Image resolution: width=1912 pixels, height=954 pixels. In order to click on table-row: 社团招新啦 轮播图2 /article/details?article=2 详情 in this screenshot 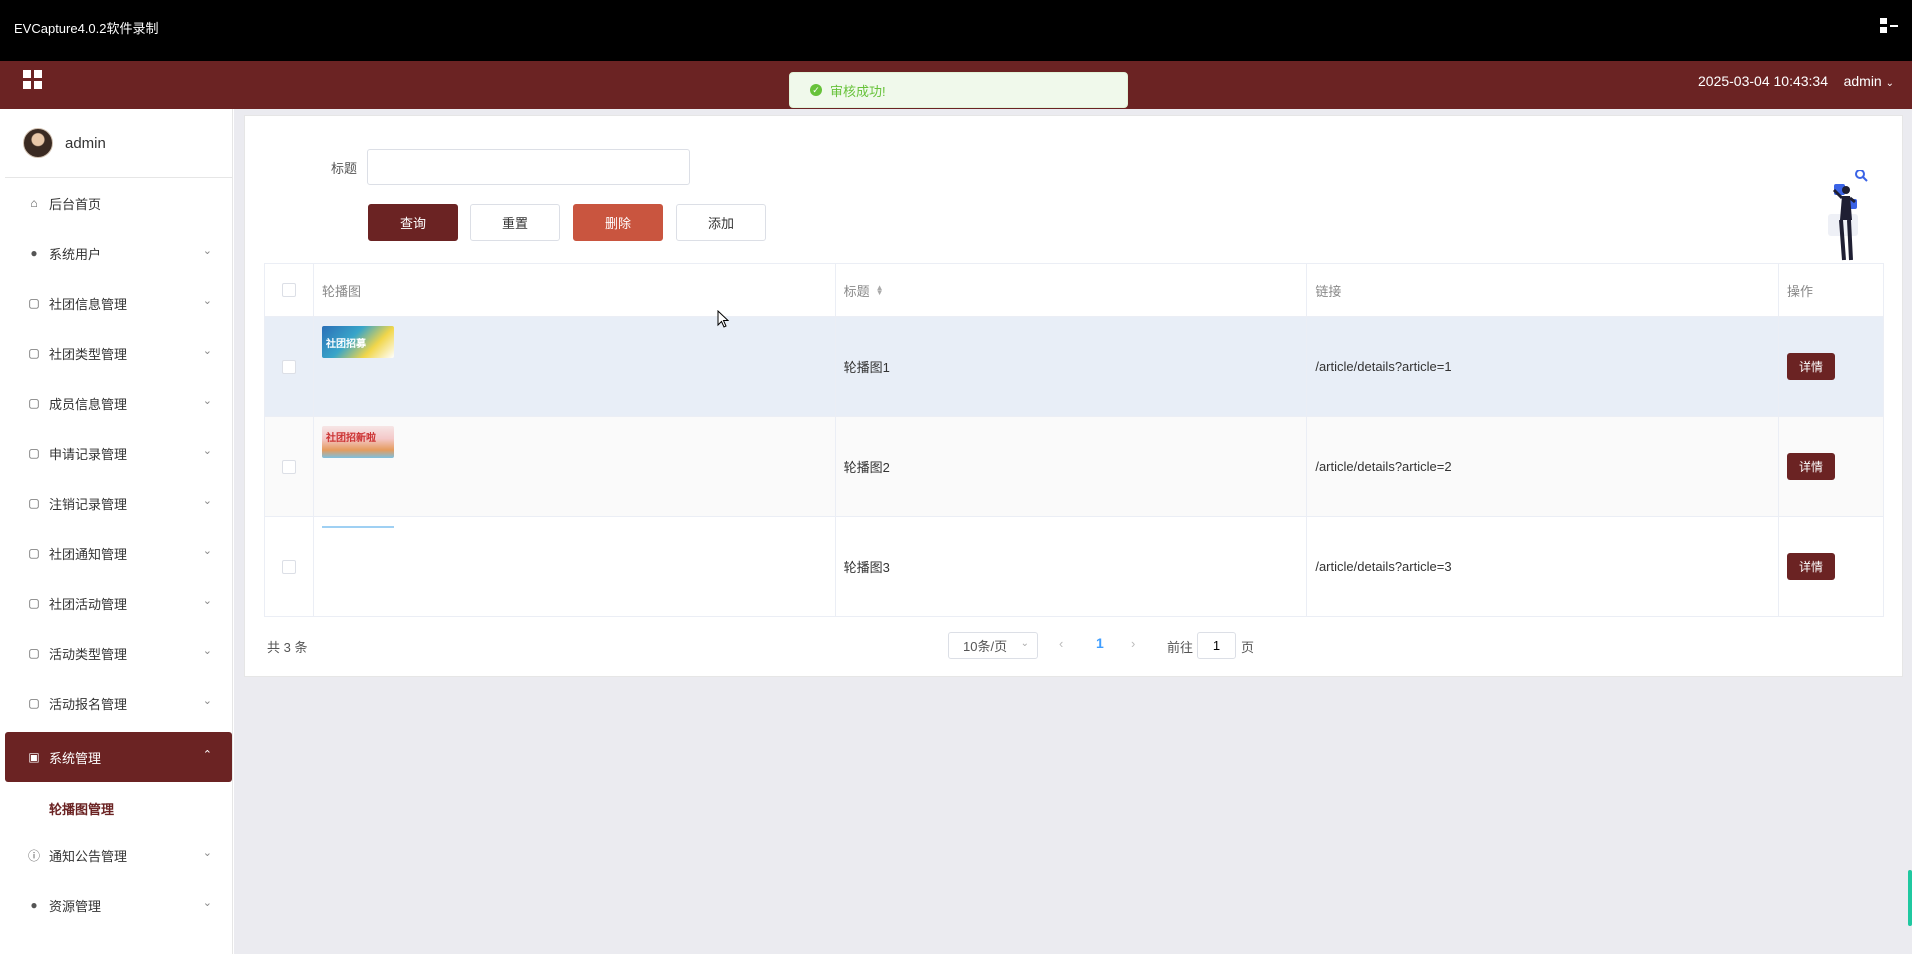, I will do `click(1074, 467)`.